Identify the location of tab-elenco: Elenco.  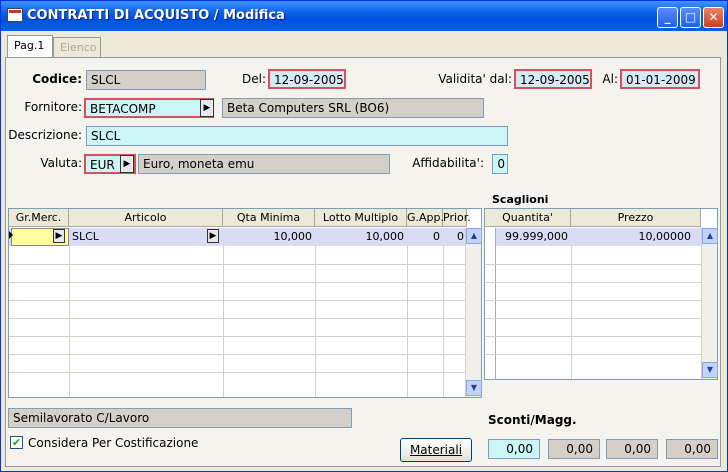
(77, 47).